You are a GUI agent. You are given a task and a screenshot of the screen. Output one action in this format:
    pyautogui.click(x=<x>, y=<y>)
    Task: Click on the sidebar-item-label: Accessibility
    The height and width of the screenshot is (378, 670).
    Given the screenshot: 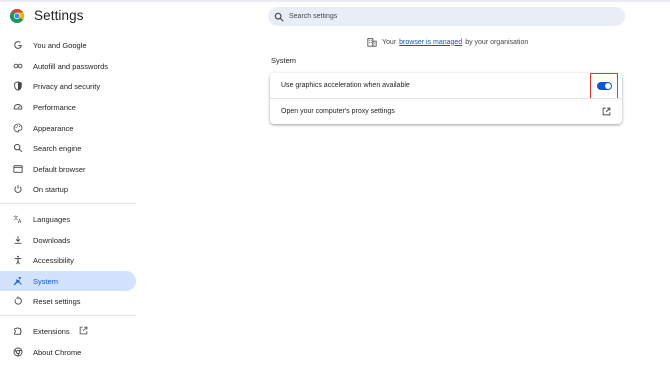 What is the action you would take?
    pyautogui.click(x=53, y=260)
    